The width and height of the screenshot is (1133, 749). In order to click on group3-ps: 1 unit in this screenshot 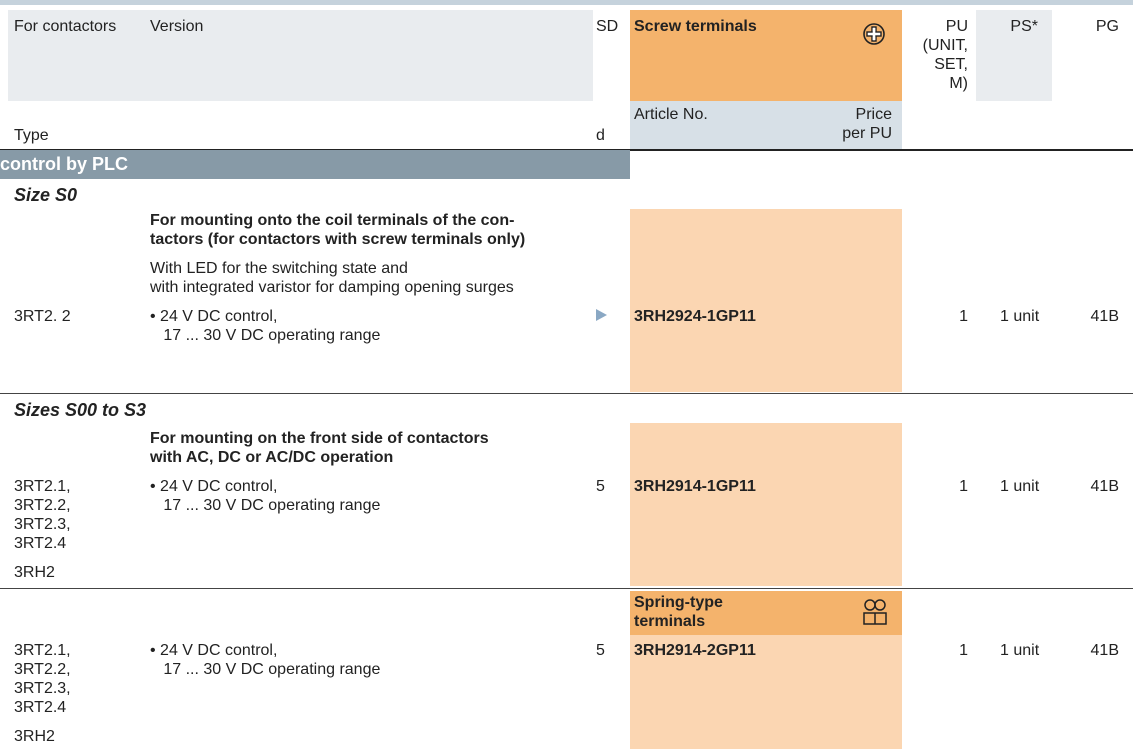, I will do `click(1020, 650)`.